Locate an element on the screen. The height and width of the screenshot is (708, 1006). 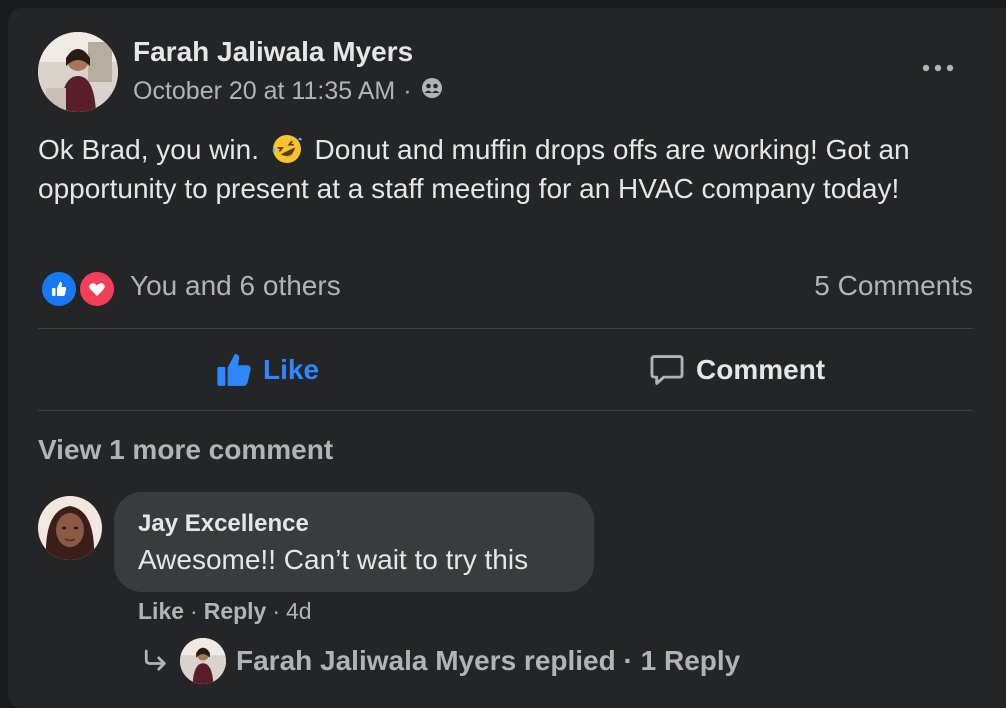
comment-age: 4d is located at coordinates (299, 611).